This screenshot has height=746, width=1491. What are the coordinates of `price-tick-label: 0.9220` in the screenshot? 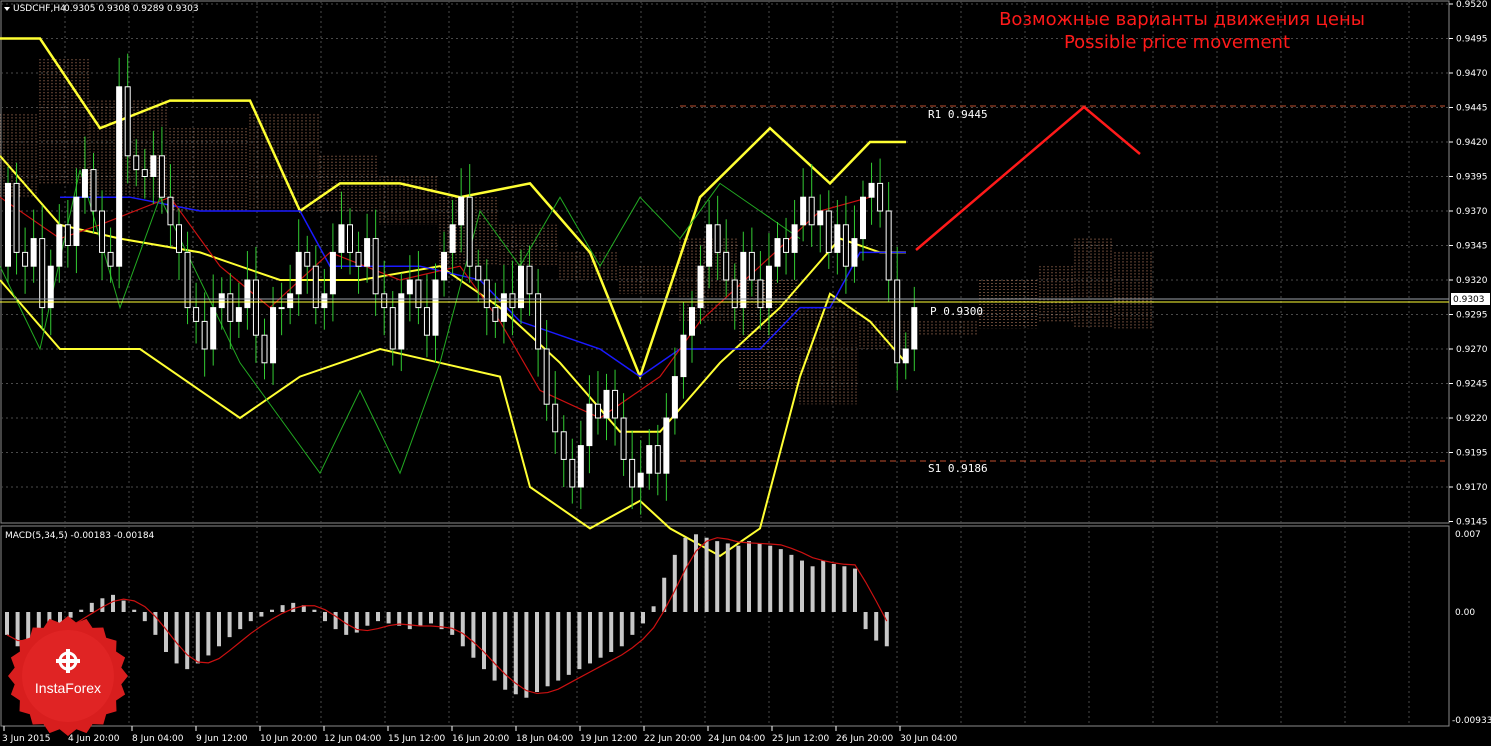 It's located at (1472, 419).